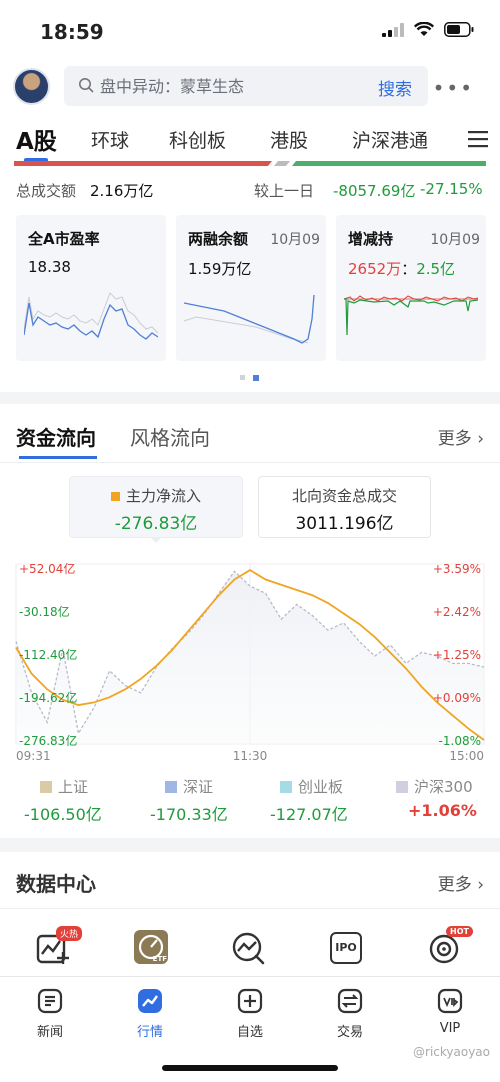 The height and width of the screenshot is (1082, 500). I want to click on right-tick-label: -1.08%, so click(460, 741).